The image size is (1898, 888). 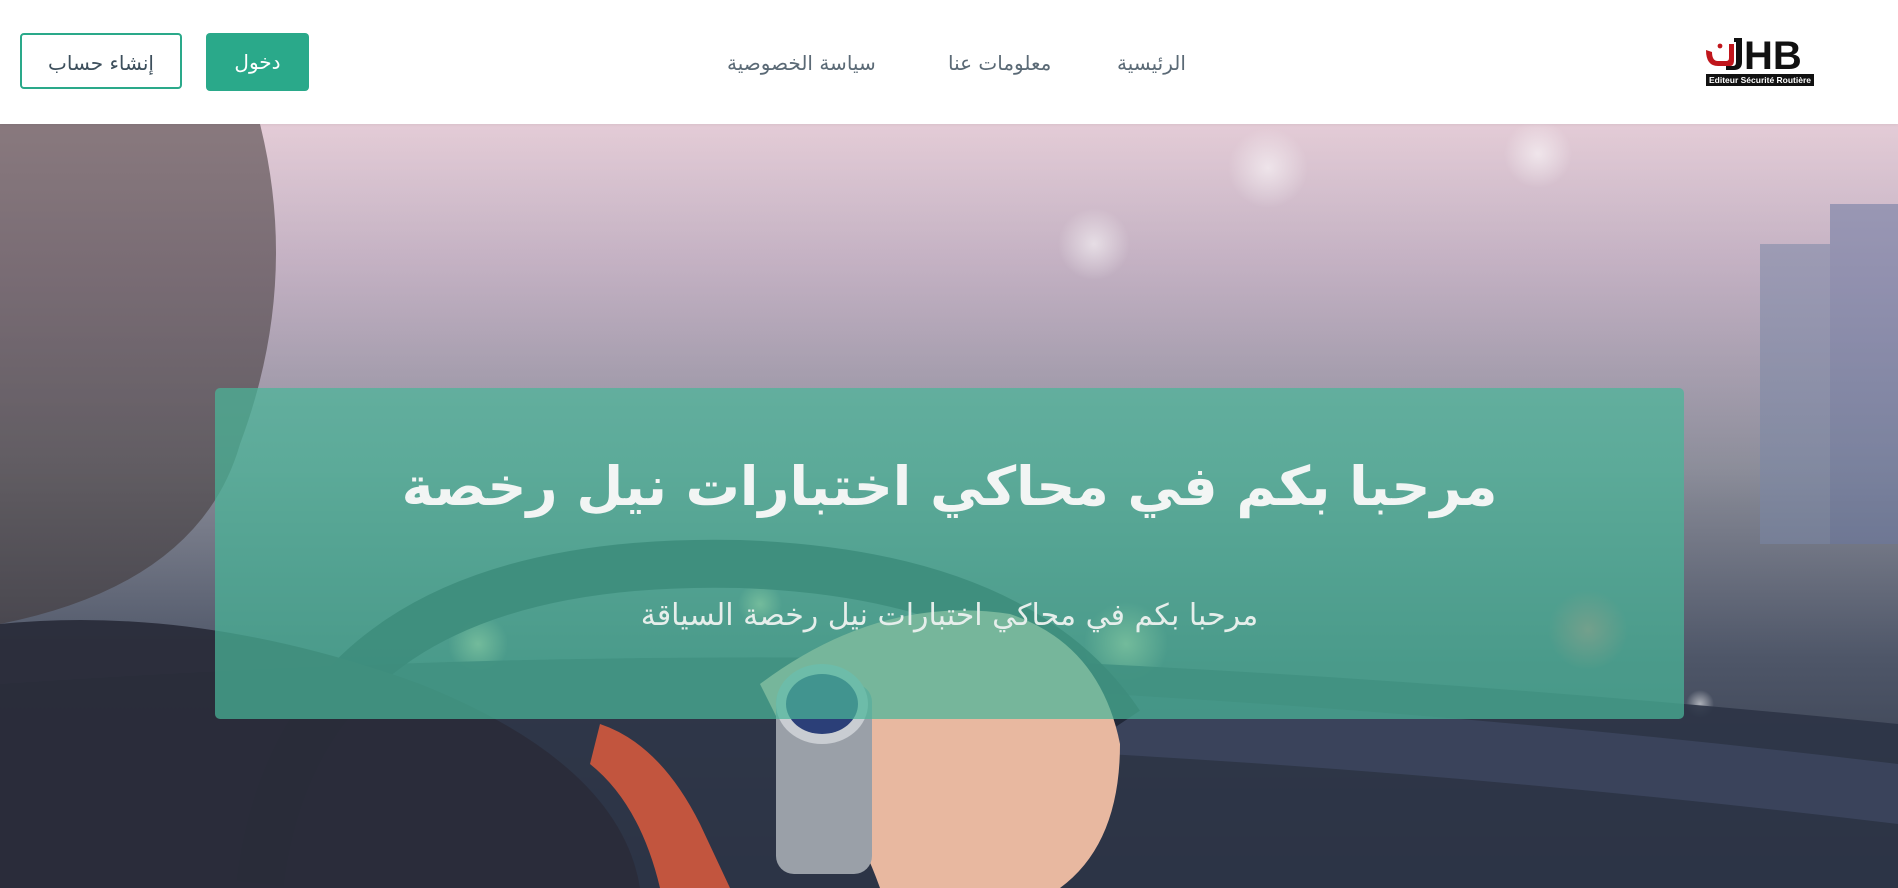 I want to click on nav-link-home: الرئيسية, so click(x=1151, y=63).